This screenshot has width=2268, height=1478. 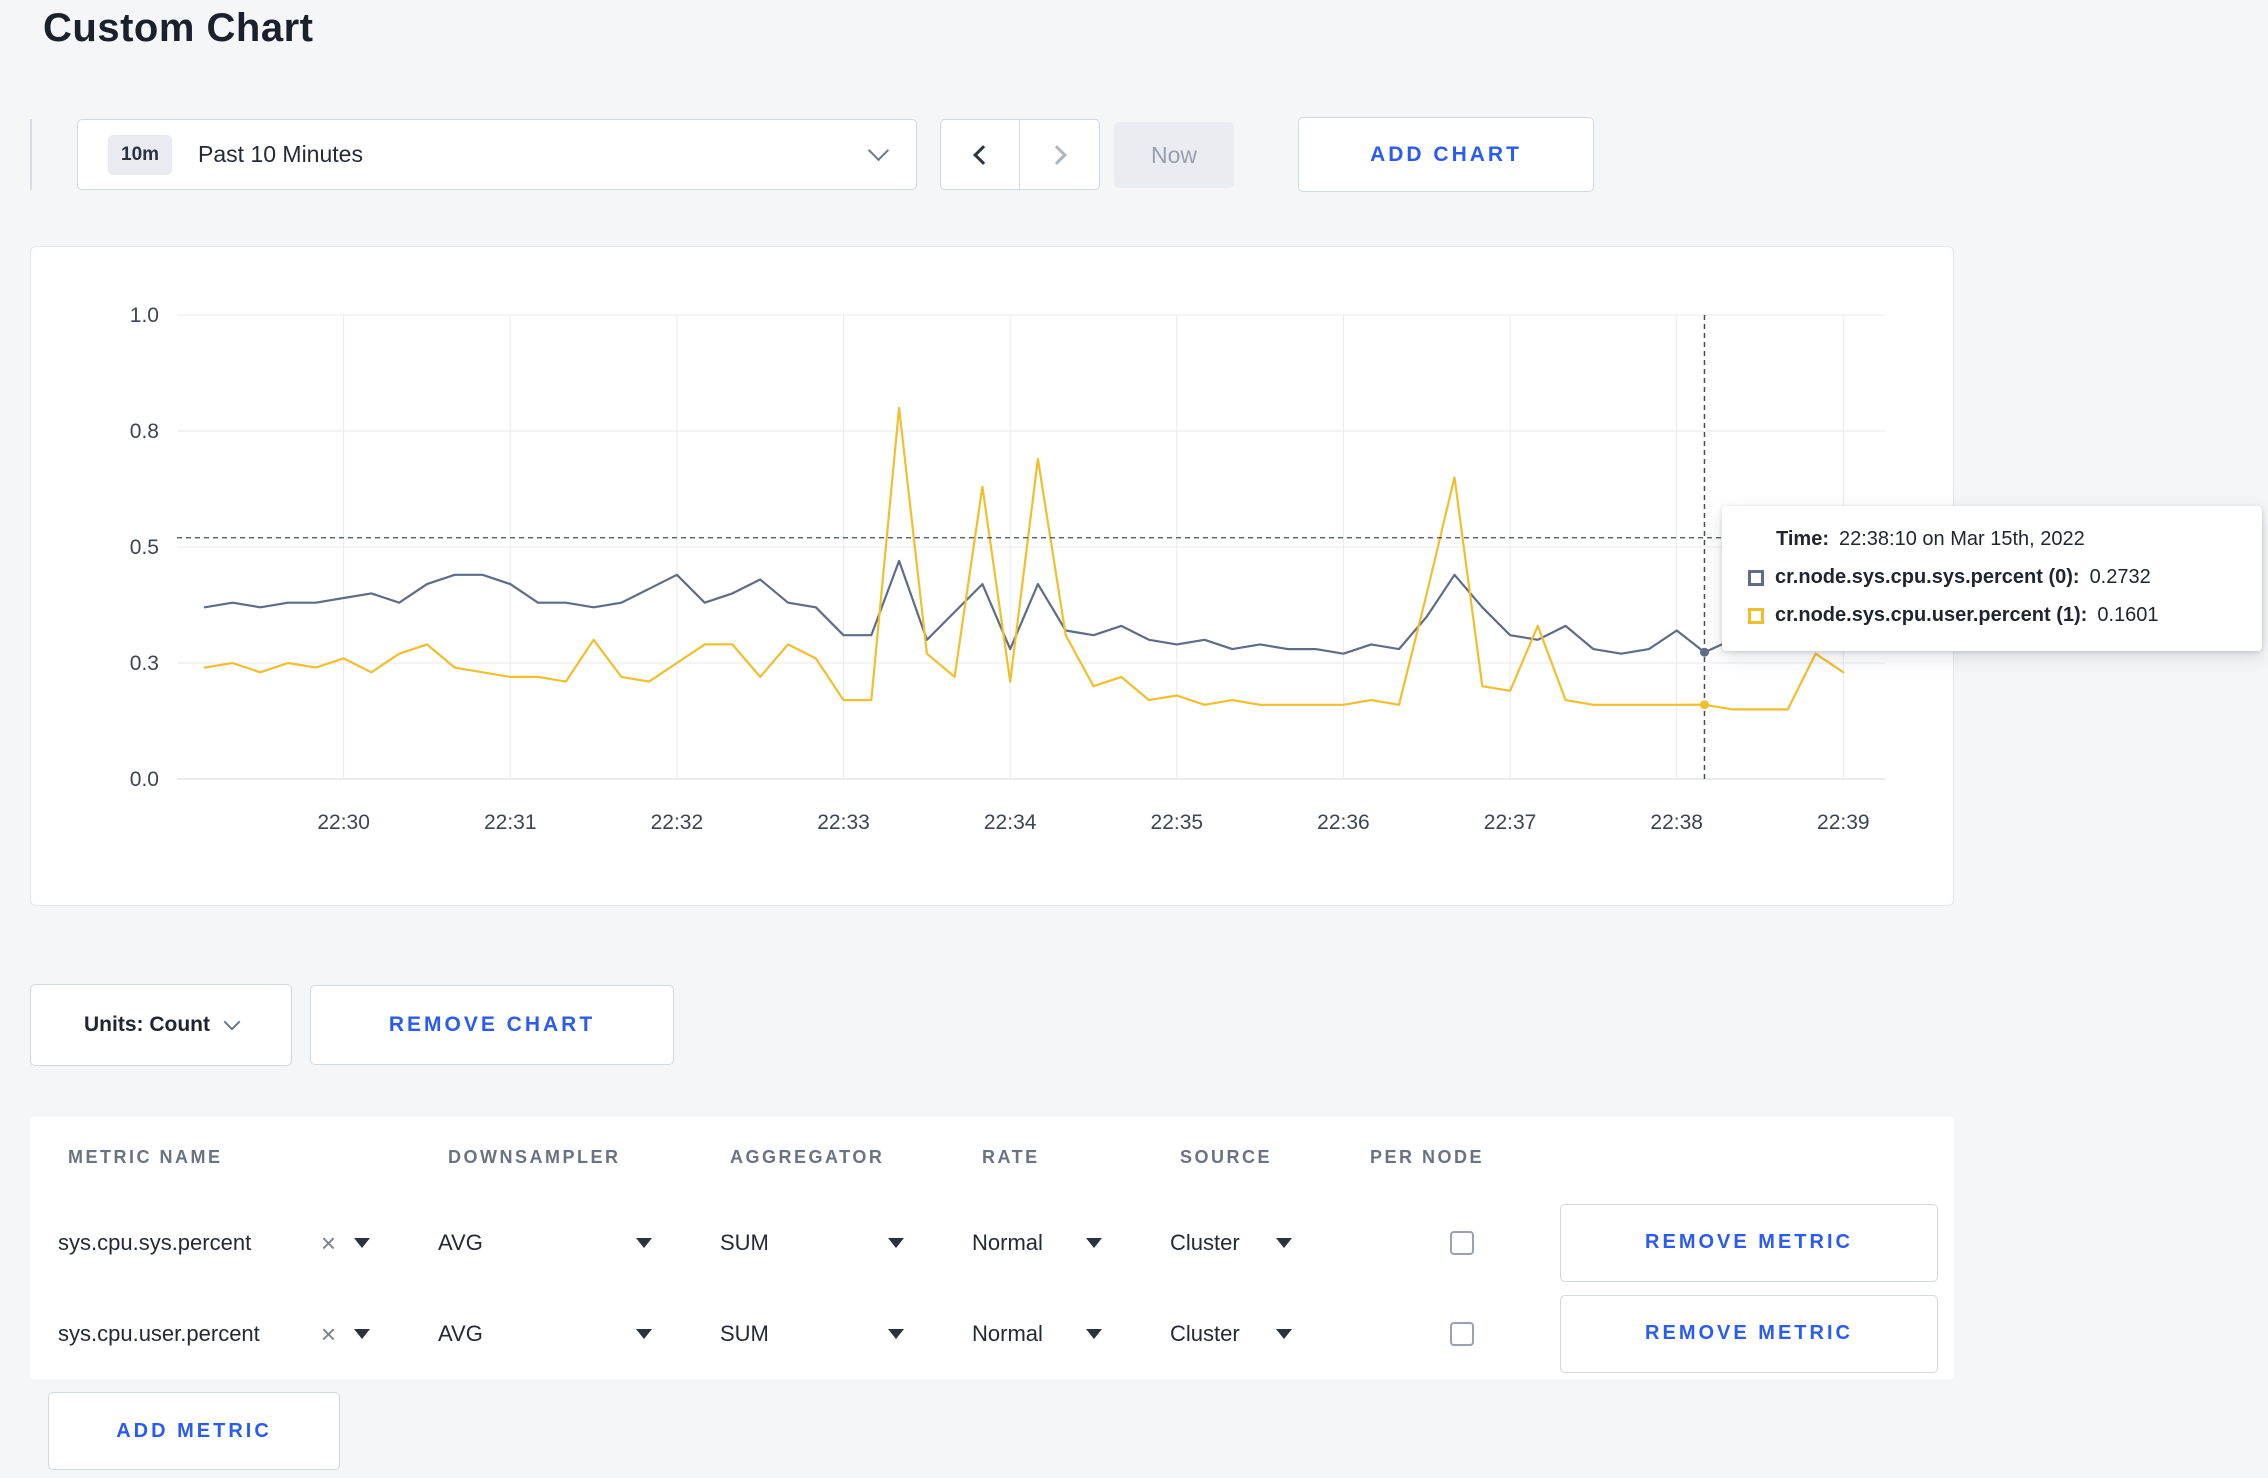 I want to click on time-range-dropdown: 10m Past 10 Minutes, so click(x=497, y=154).